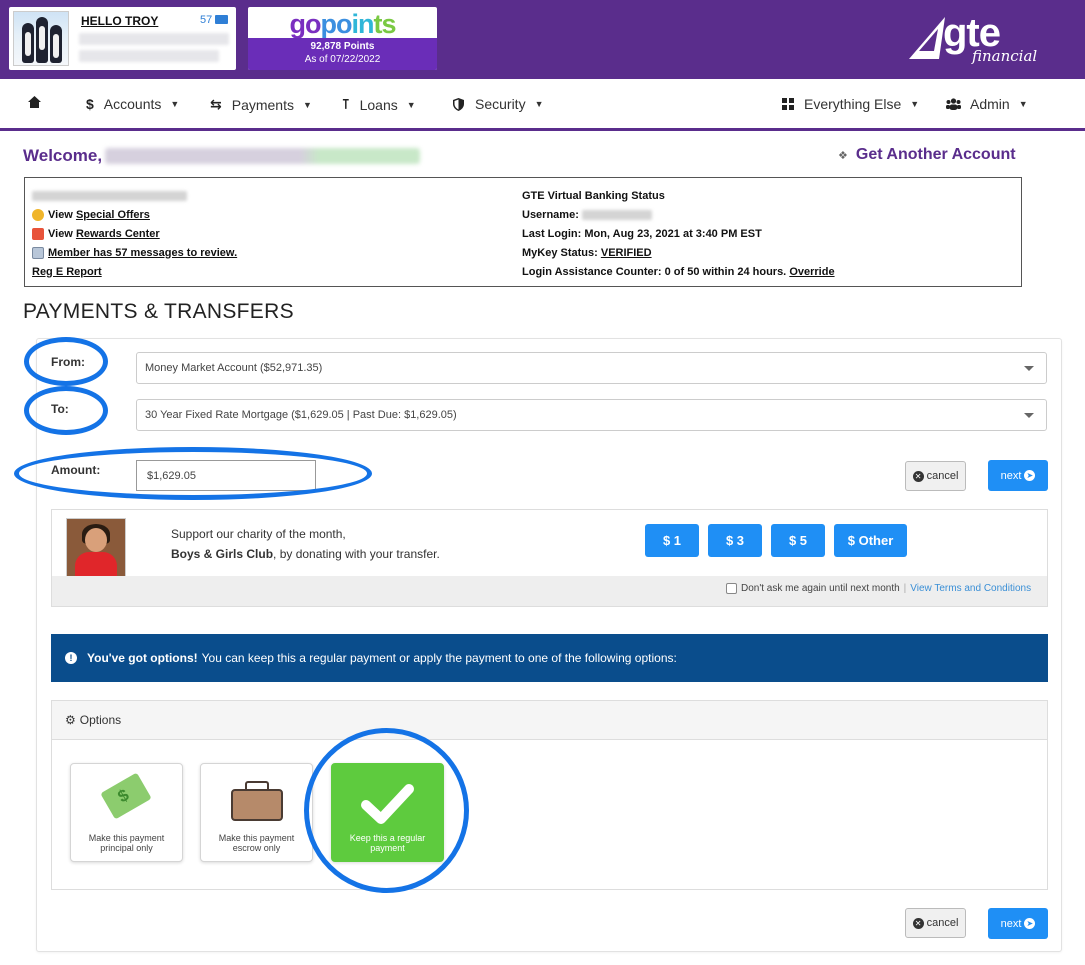 Image resolution: width=1085 pixels, height=965 pixels. What do you see at coordinates (935, 923) in the screenshot?
I see `cancel-button-bottom: ✕ cancel` at bounding box center [935, 923].